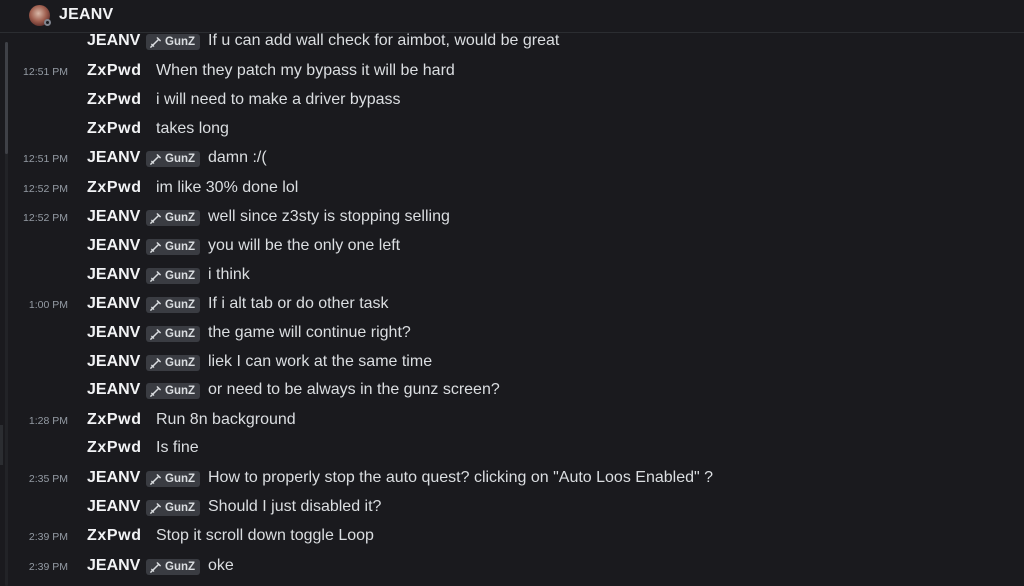  Describe the element at coordinates (86, 15) in the screenshot. I see `channel-title: JEANV` at that location.